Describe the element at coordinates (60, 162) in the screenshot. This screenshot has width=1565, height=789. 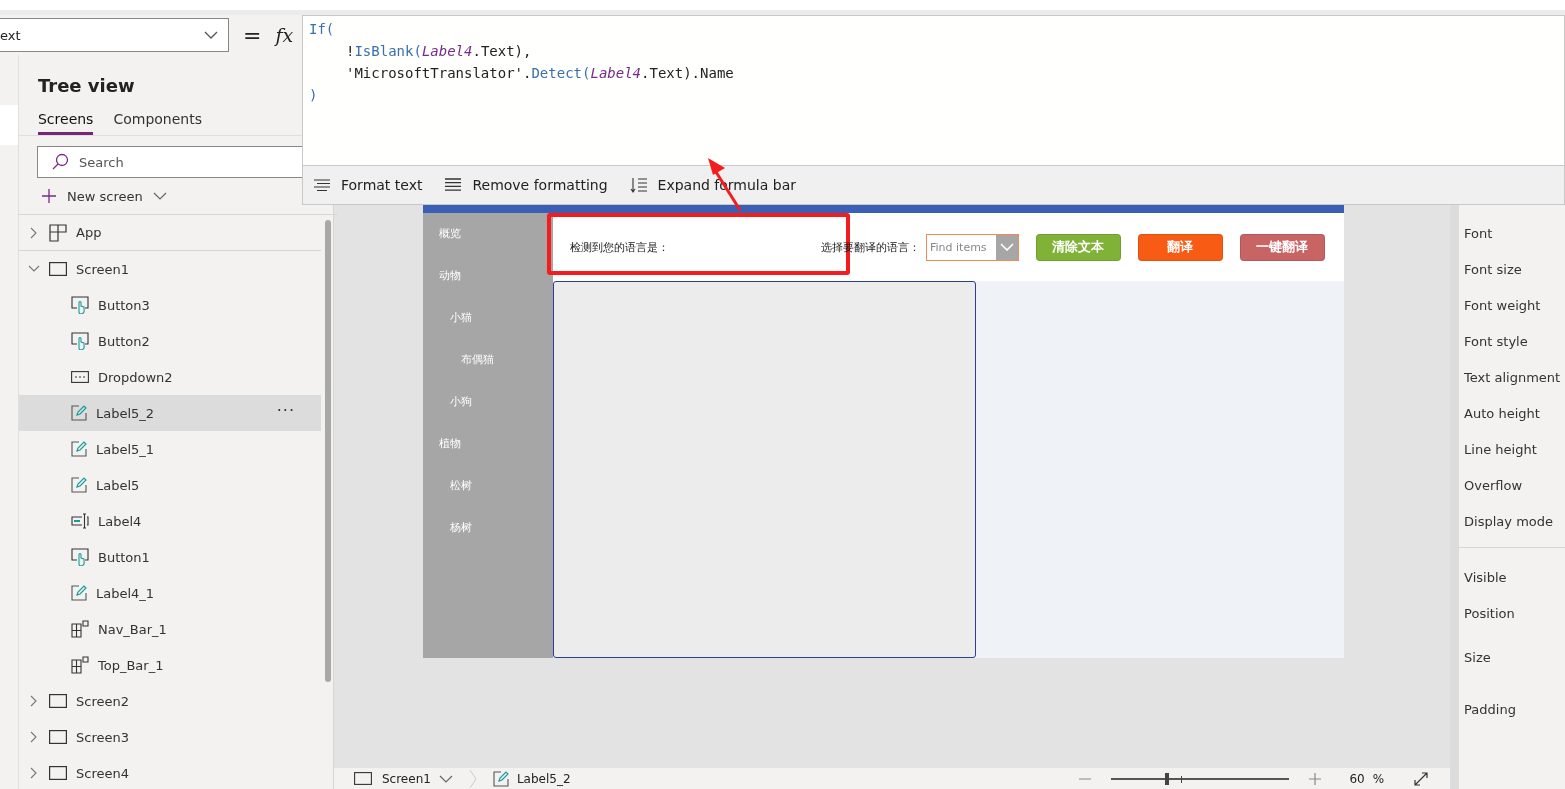
I see `search-icon` at that location.